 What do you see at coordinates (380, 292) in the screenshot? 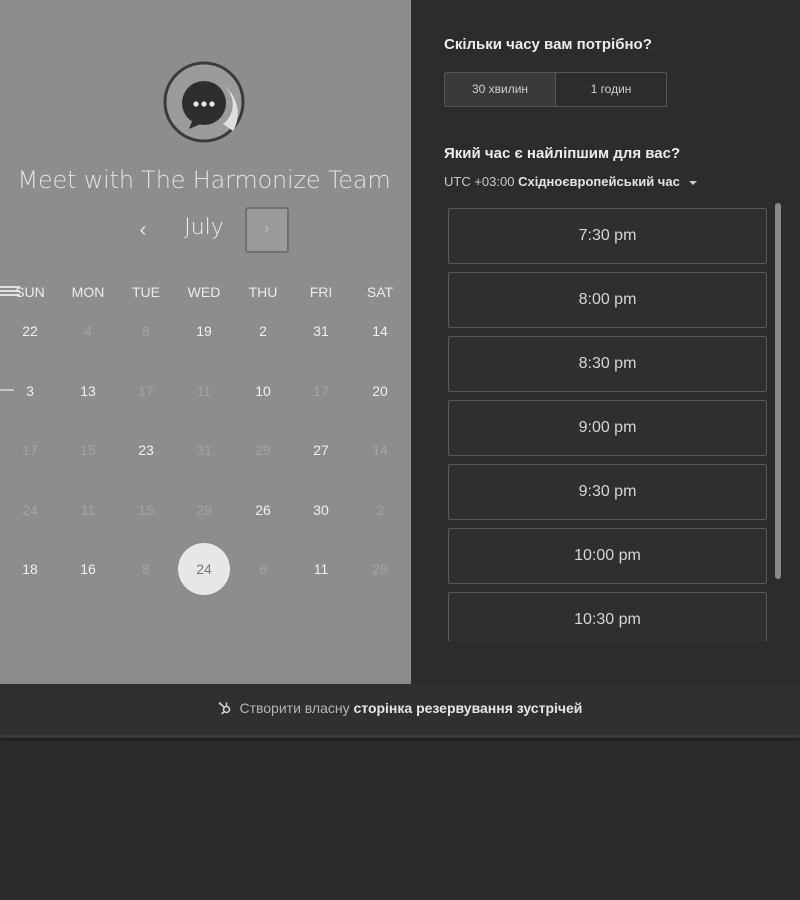
I see `weekday-sat: SAT` at bounding box center [380, 292].